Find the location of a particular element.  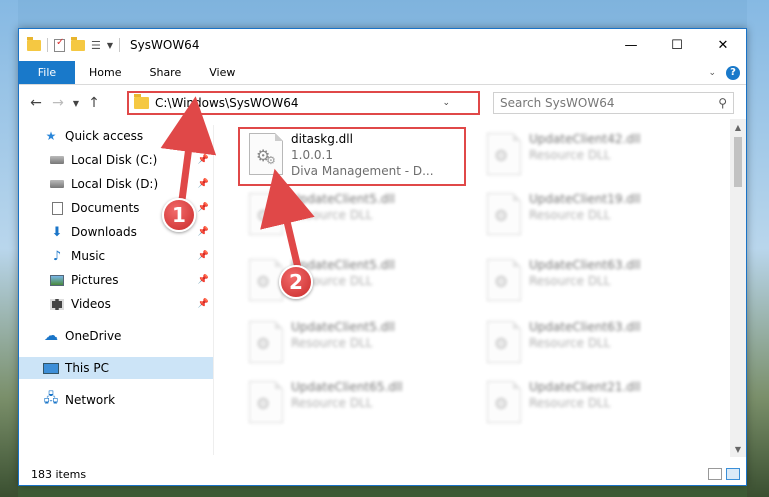

sidebar-item-label: This PC is located at coordinates (87, 368).